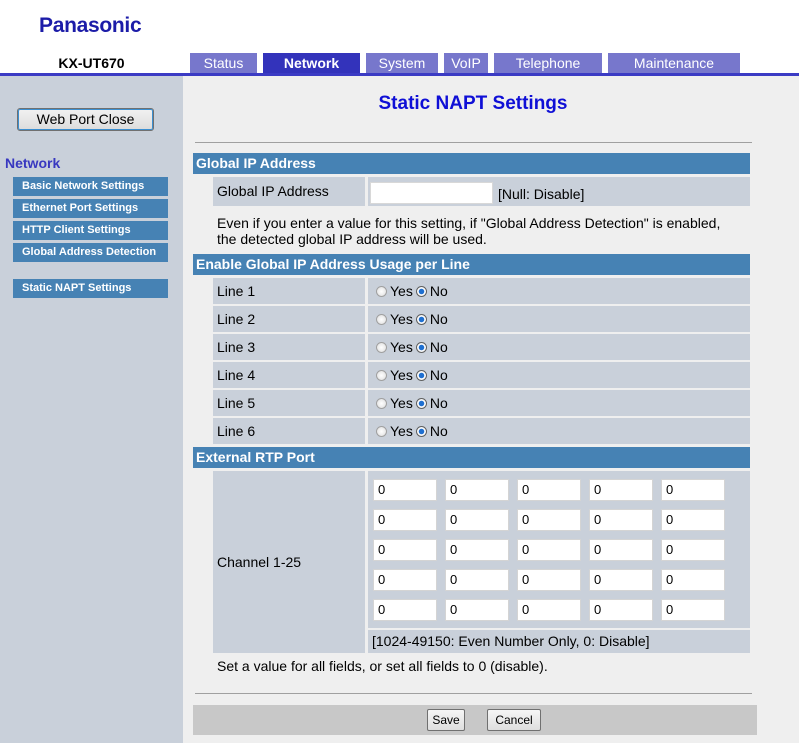 The image size is (799, 743). What do you see at coordinates (402, 63) in the screenshot?
I see `tab-system: System` at bounding box center [402, 63].